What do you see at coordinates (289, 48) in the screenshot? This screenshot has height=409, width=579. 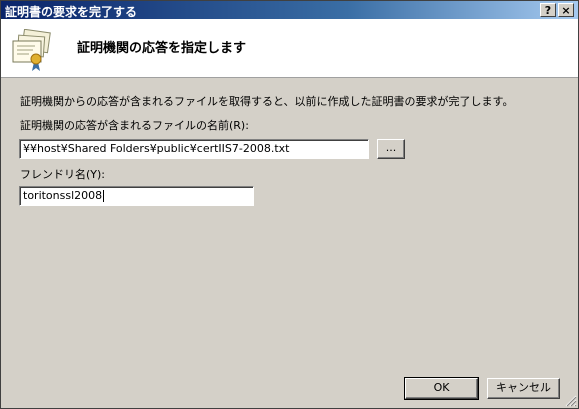 I see `wizard-header: 証明機関の応答を指定します` at bounding box center [289, 48].